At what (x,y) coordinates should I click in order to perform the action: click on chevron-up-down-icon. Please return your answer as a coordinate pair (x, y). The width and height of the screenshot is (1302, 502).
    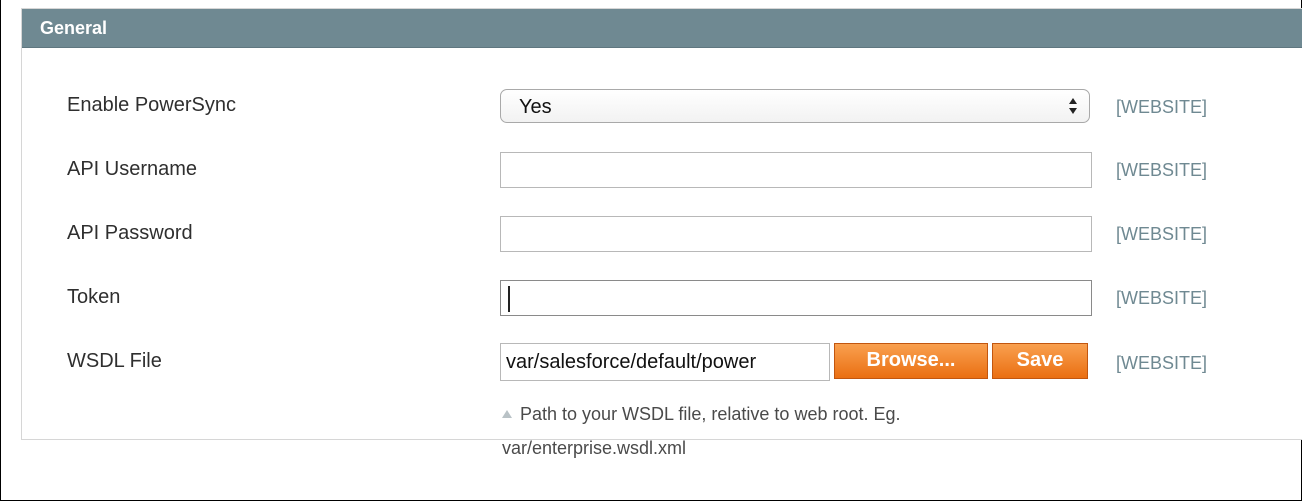
    Looking at the image, I should click on (1073, 106).